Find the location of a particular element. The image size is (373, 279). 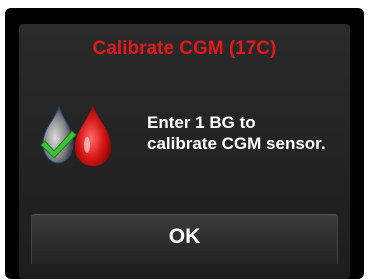

dialog-title: Calibrate CGM (17C) is located at coordinates (184, 48).